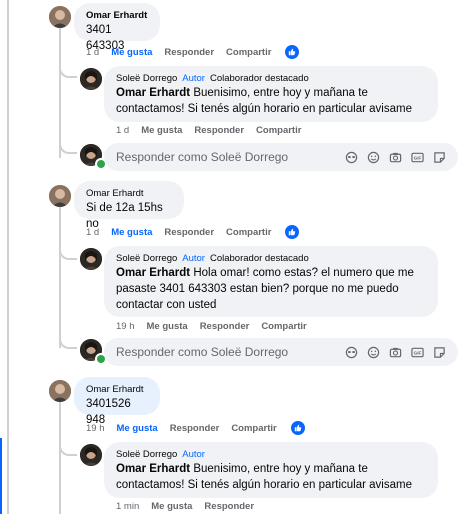  I want to click on timestamp: 1 min, so click(127, 506).